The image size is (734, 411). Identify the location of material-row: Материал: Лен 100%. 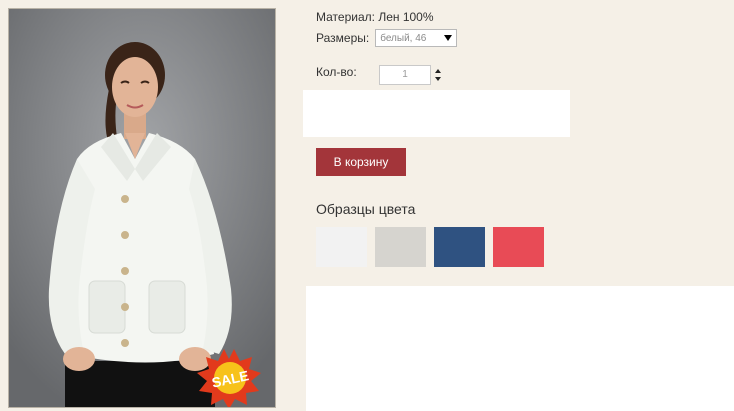
(375, 17).